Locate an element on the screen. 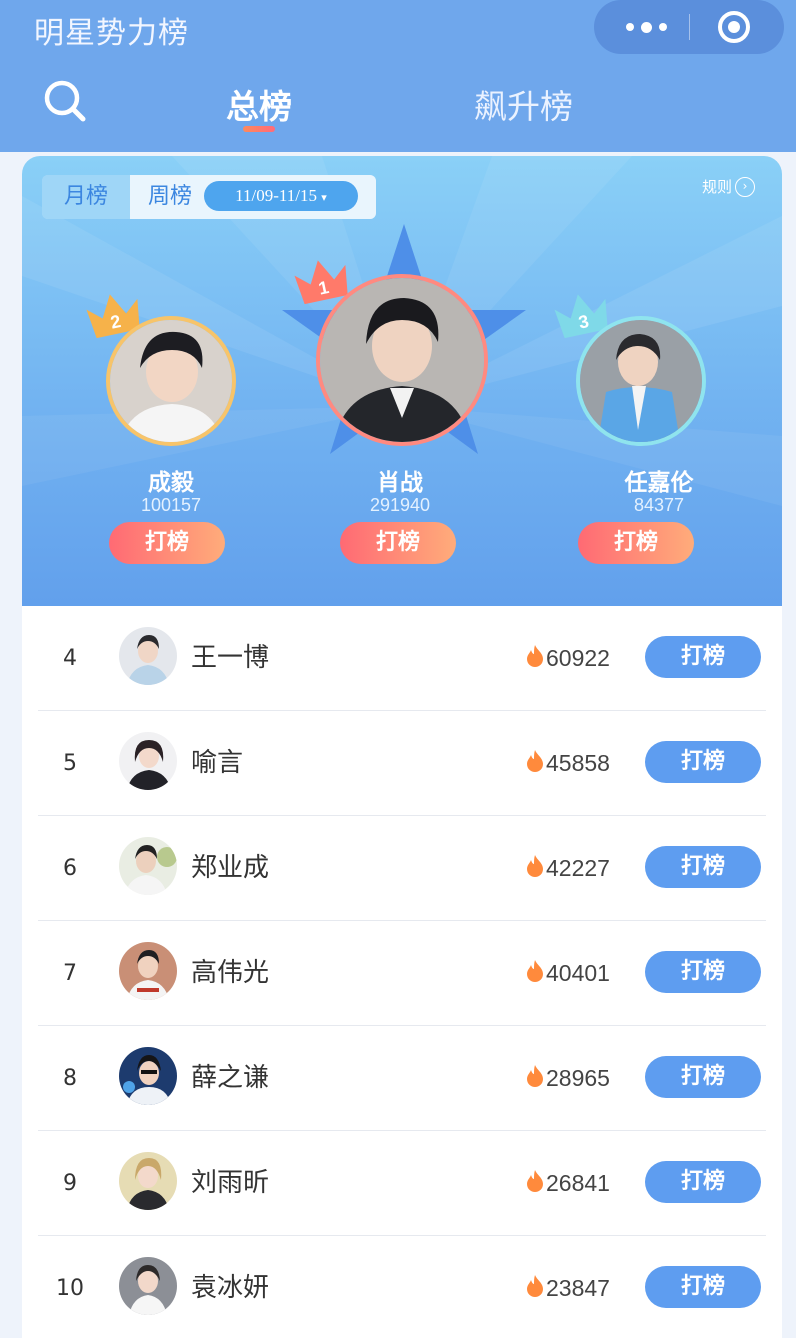 This screenshot has height=1338, width=796. heat-score: 28965 is located at coordinates (578, 1078).